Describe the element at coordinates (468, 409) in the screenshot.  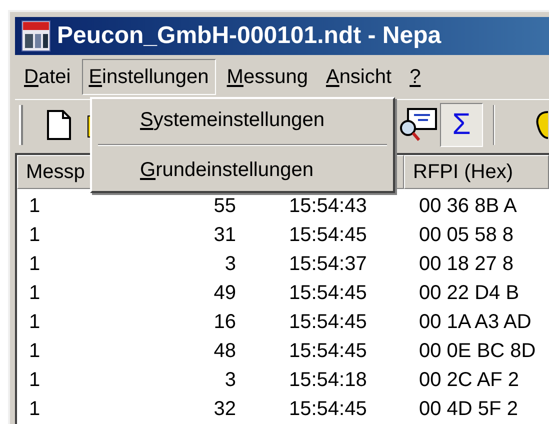
I see `table-cell: 00 4D 5F 2` at that location.